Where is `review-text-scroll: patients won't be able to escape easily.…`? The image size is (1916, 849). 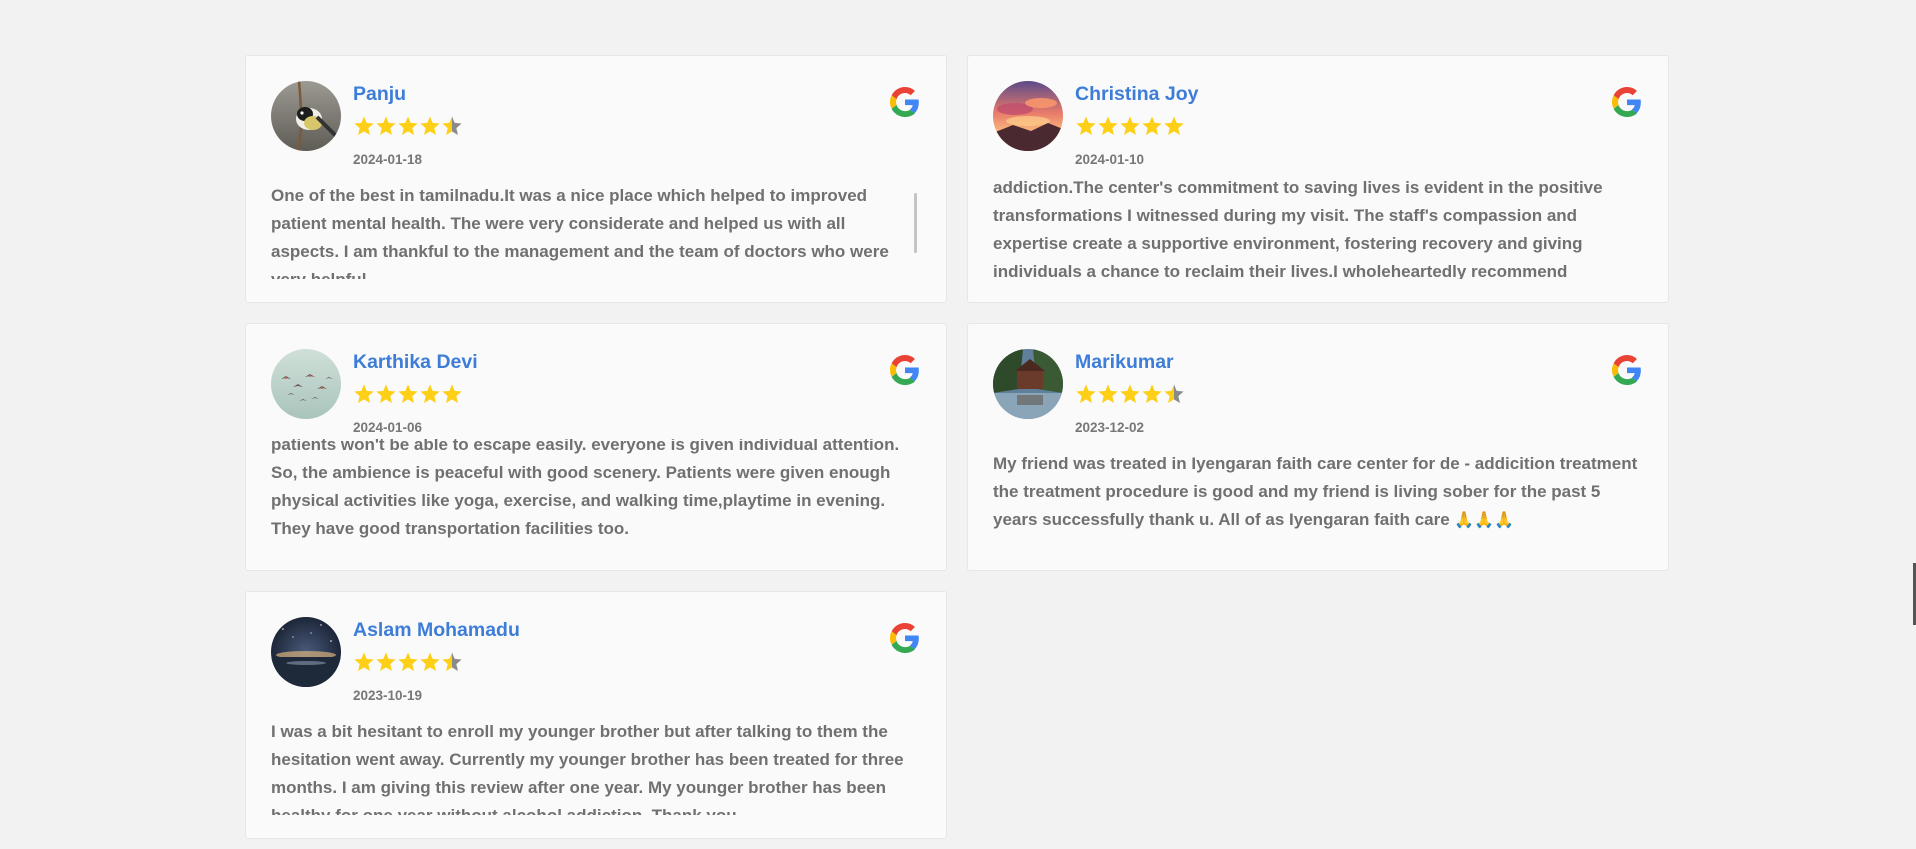
review-text-scroll: patients won't be able to escape easily.… is located at coordinates (594, 494).